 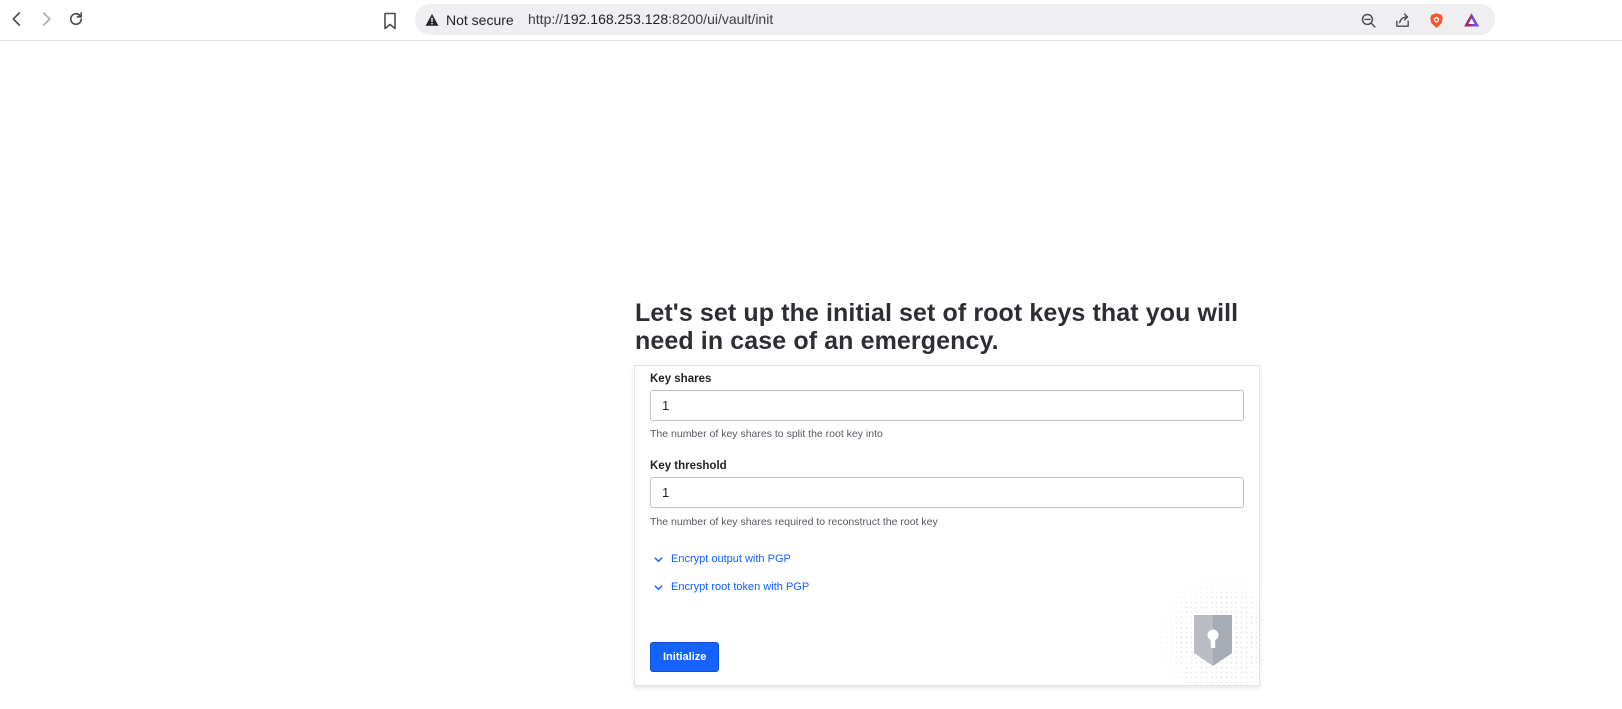 I want to click on forward-button, so click(x=46, y=19).